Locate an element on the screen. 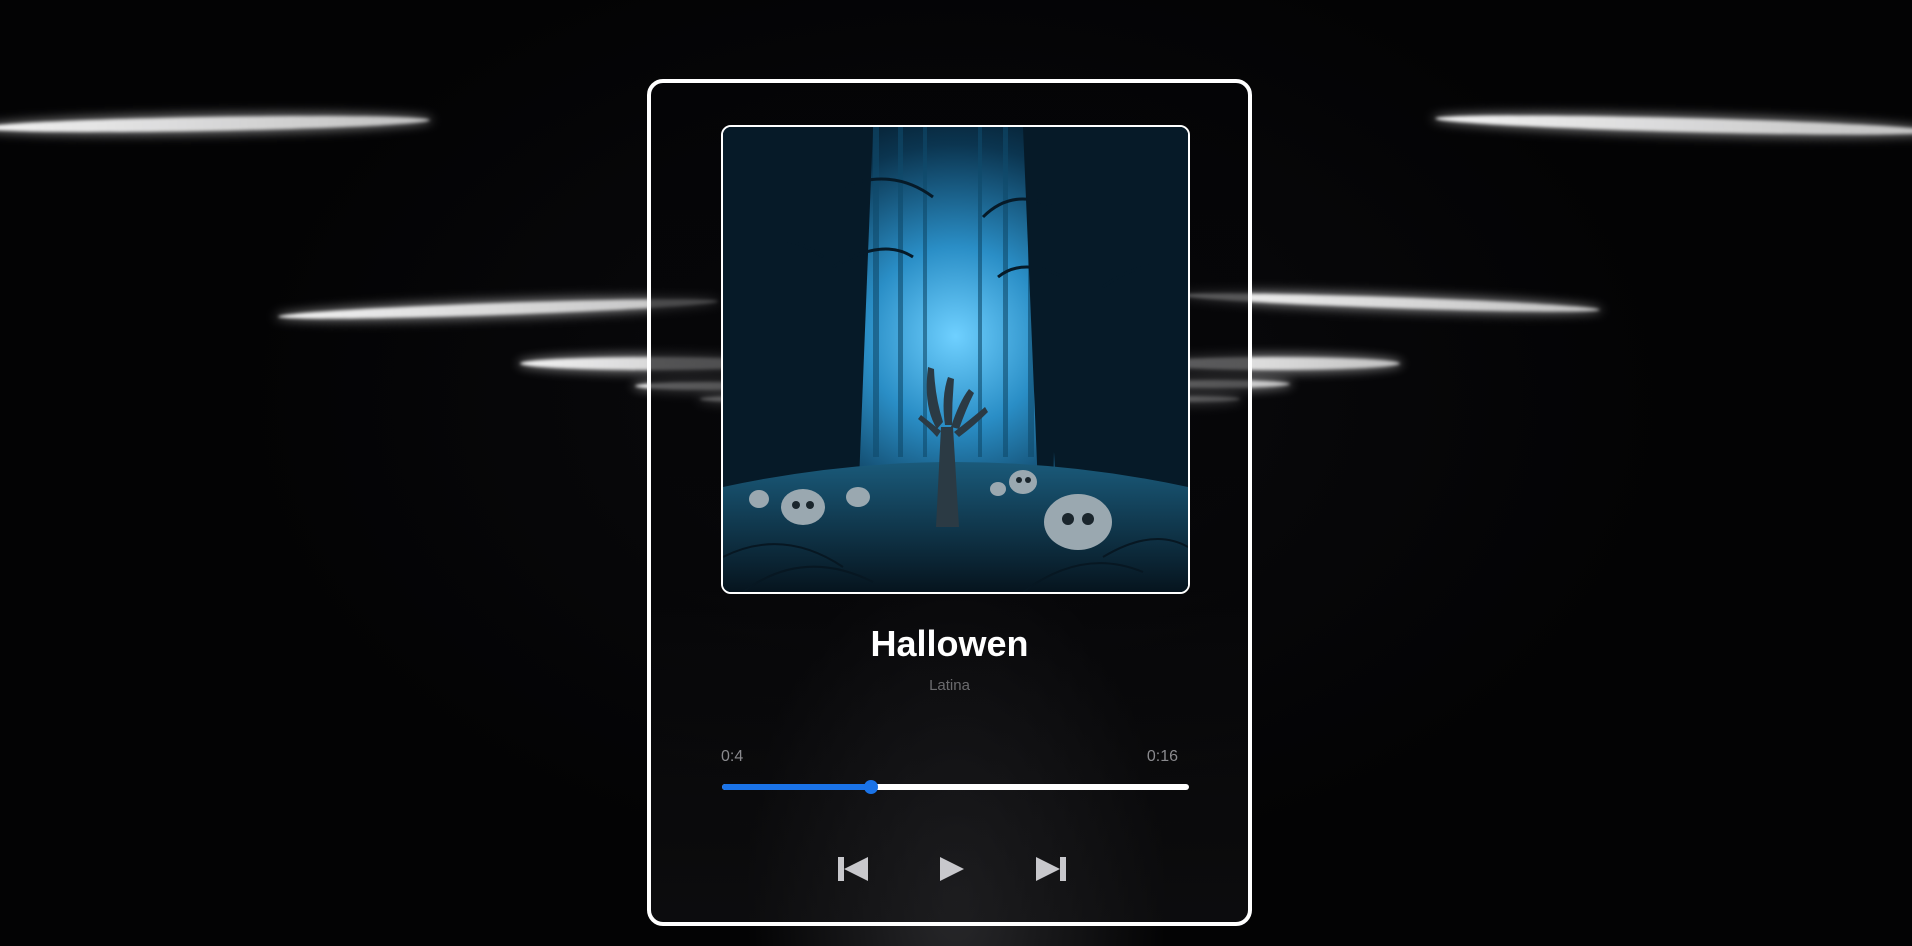 Image resolution: width=1912 pixels, height=946 pixels. play-icon is located at coordinates (952, 869).